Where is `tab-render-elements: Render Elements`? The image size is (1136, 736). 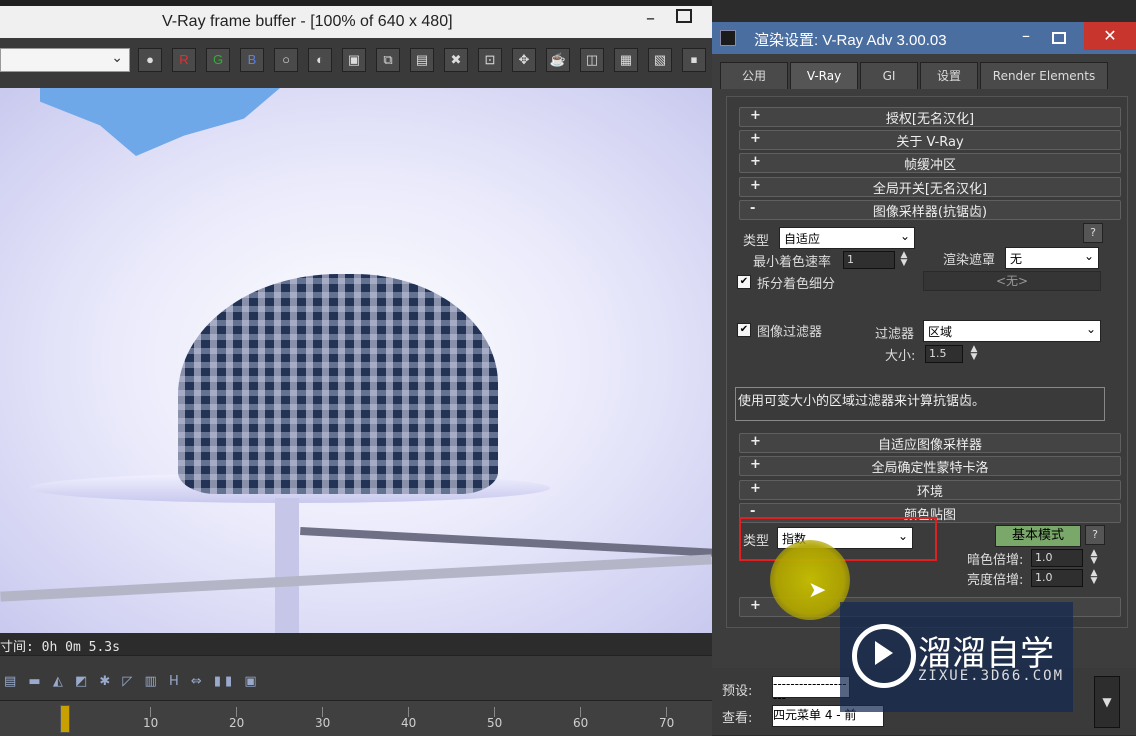 tab-render-elements: Render Elements is located at coordinates (1044, 75).